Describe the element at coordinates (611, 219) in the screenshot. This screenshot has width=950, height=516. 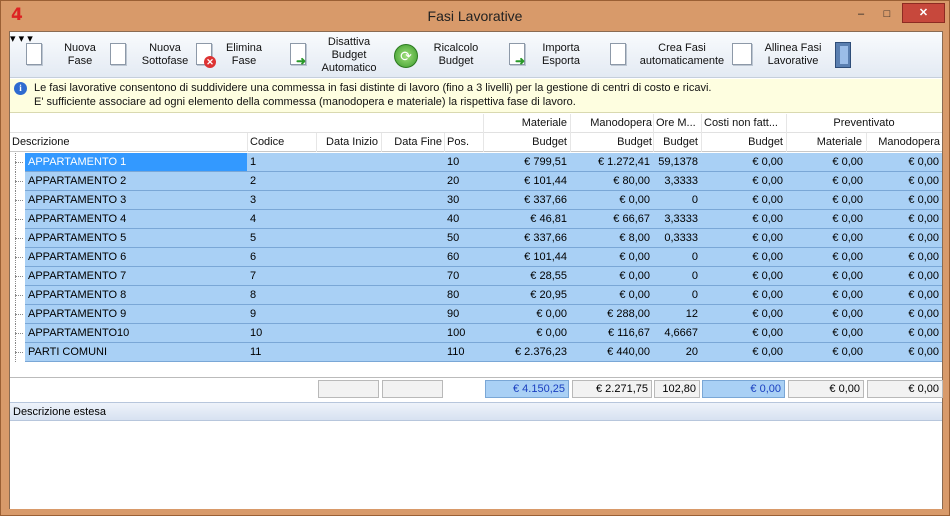
I see `cell-man: € 66,67` at that location.